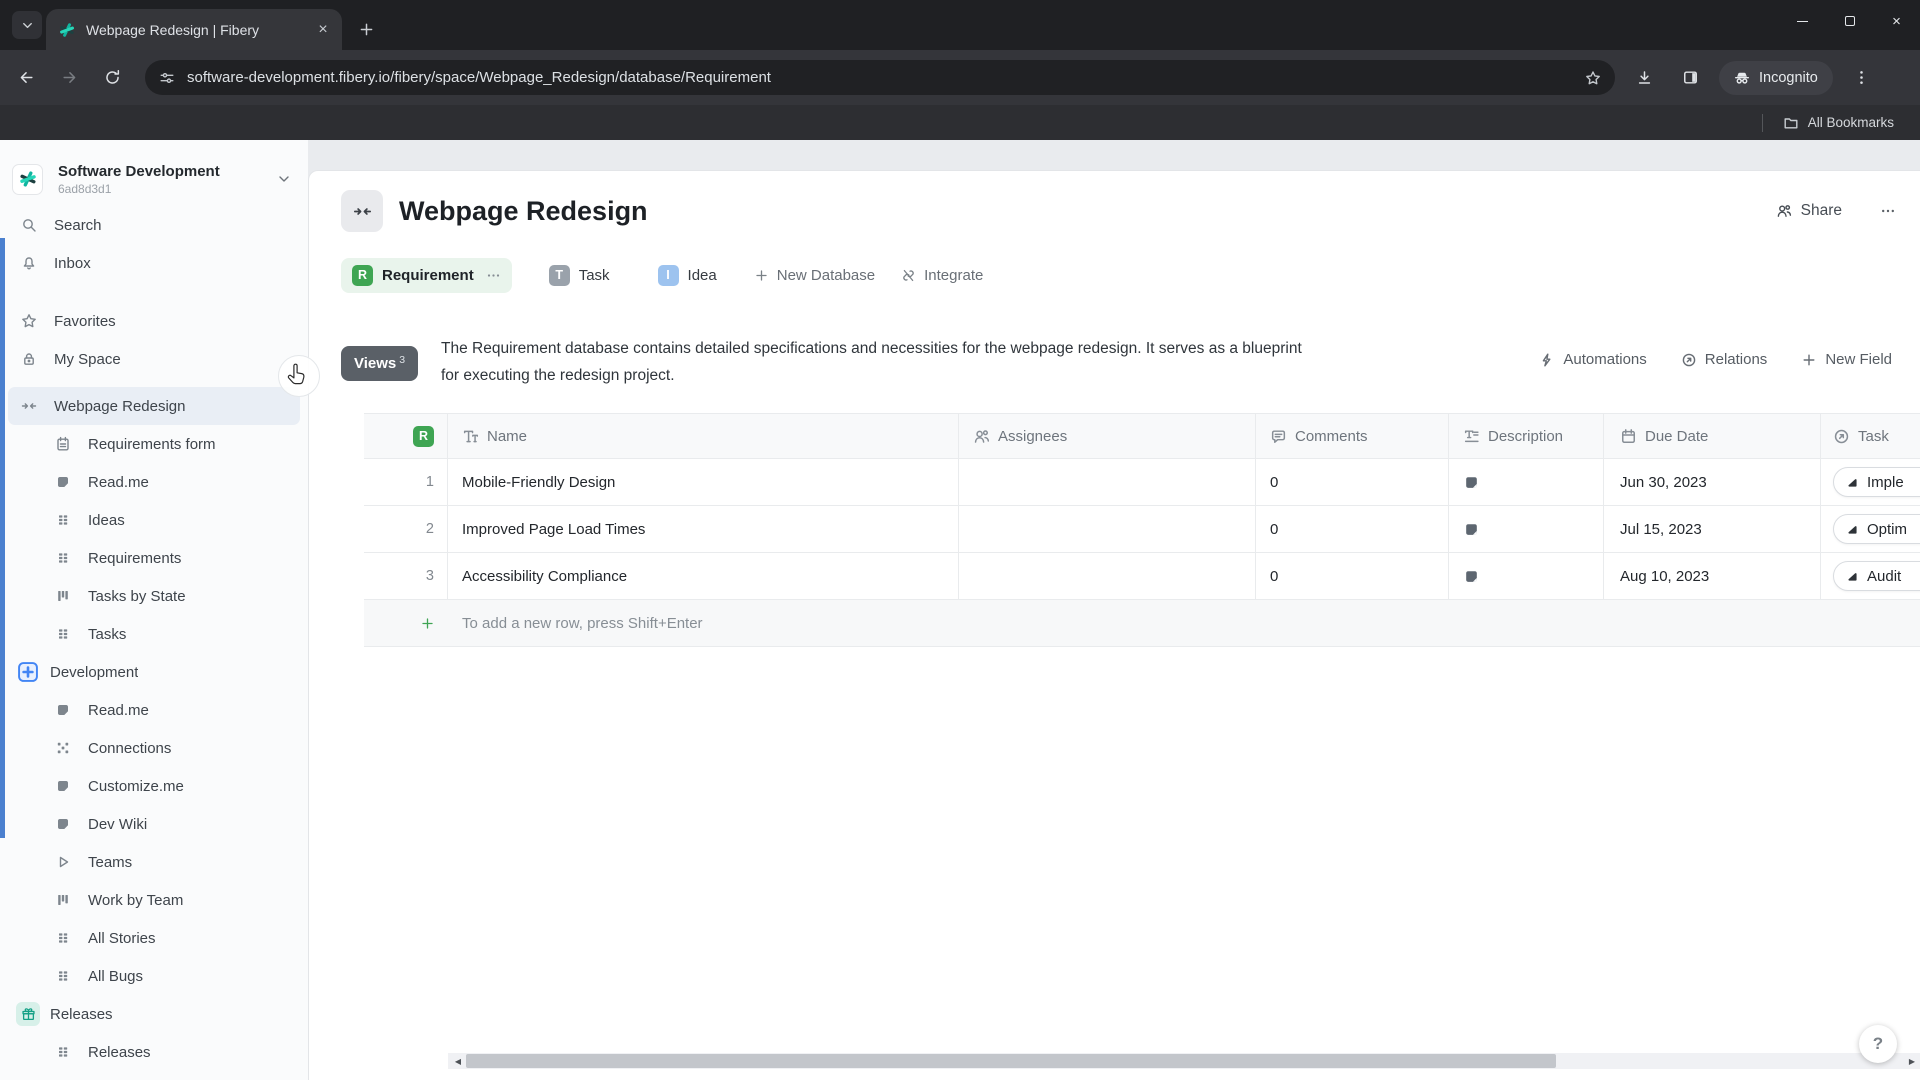  I want to click on sidebar-item-development: Development, so click(154, 672).